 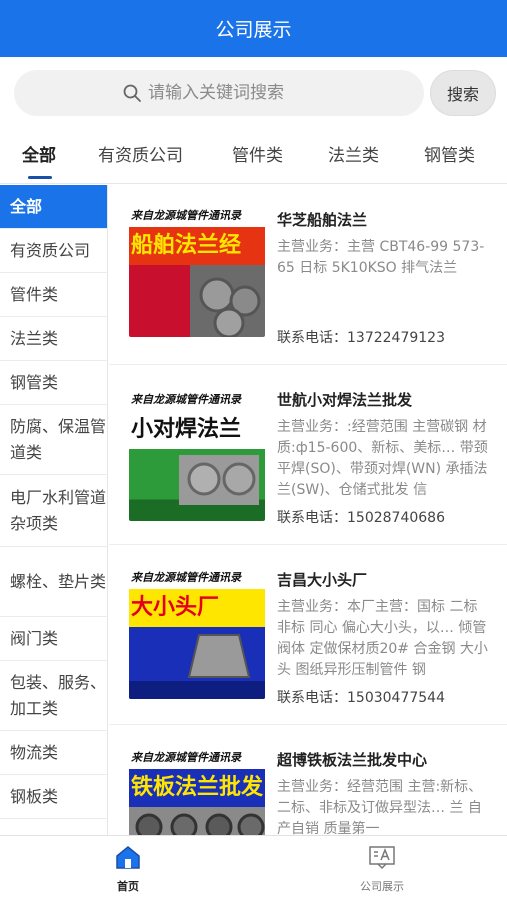 I want to click on search-input, so click(x=278, y=93).